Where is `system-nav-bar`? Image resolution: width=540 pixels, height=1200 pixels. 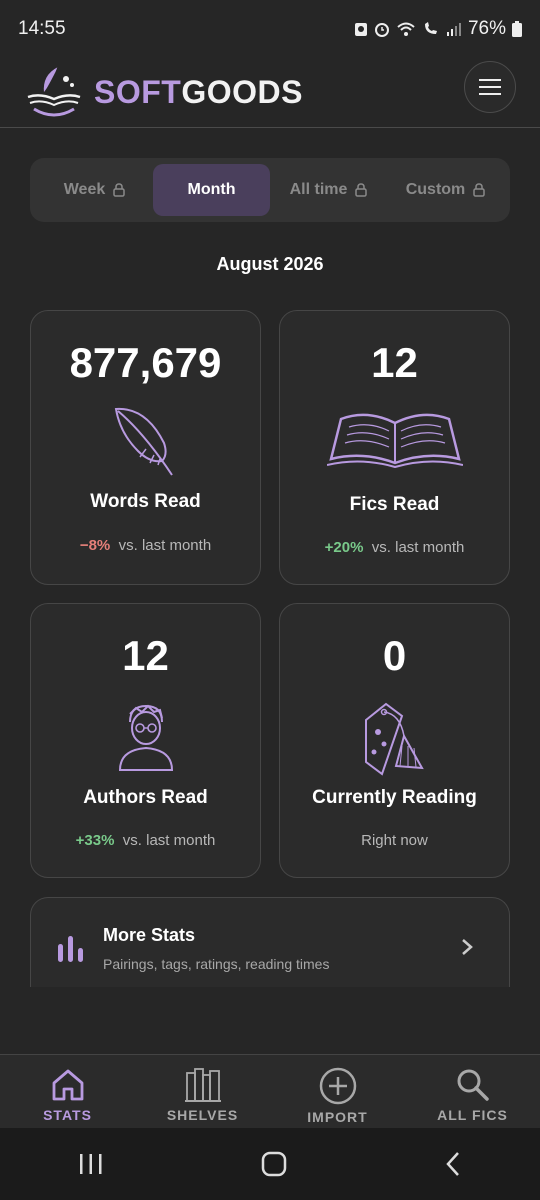
system-nav-bar is located at coordinates (270, 1164).